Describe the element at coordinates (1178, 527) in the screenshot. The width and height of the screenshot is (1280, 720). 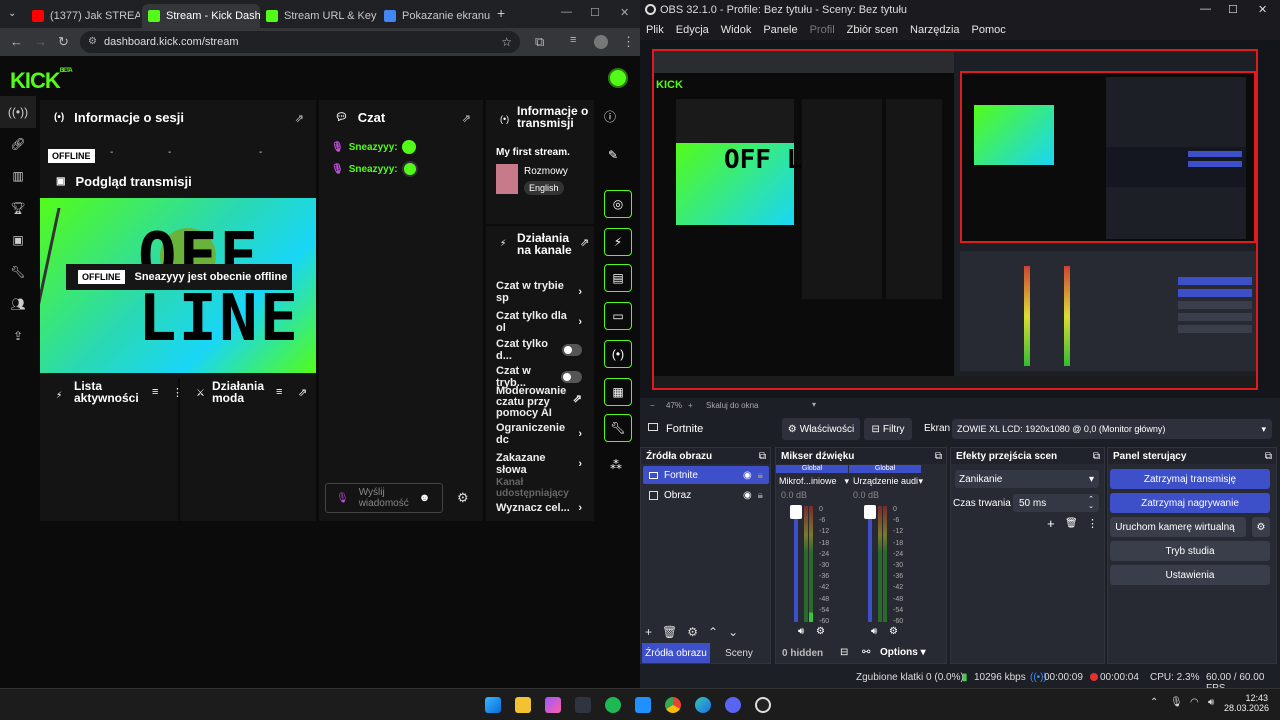
I see `start-virtual-camera-button: Uruchom kamerę wirtualną` at that location.